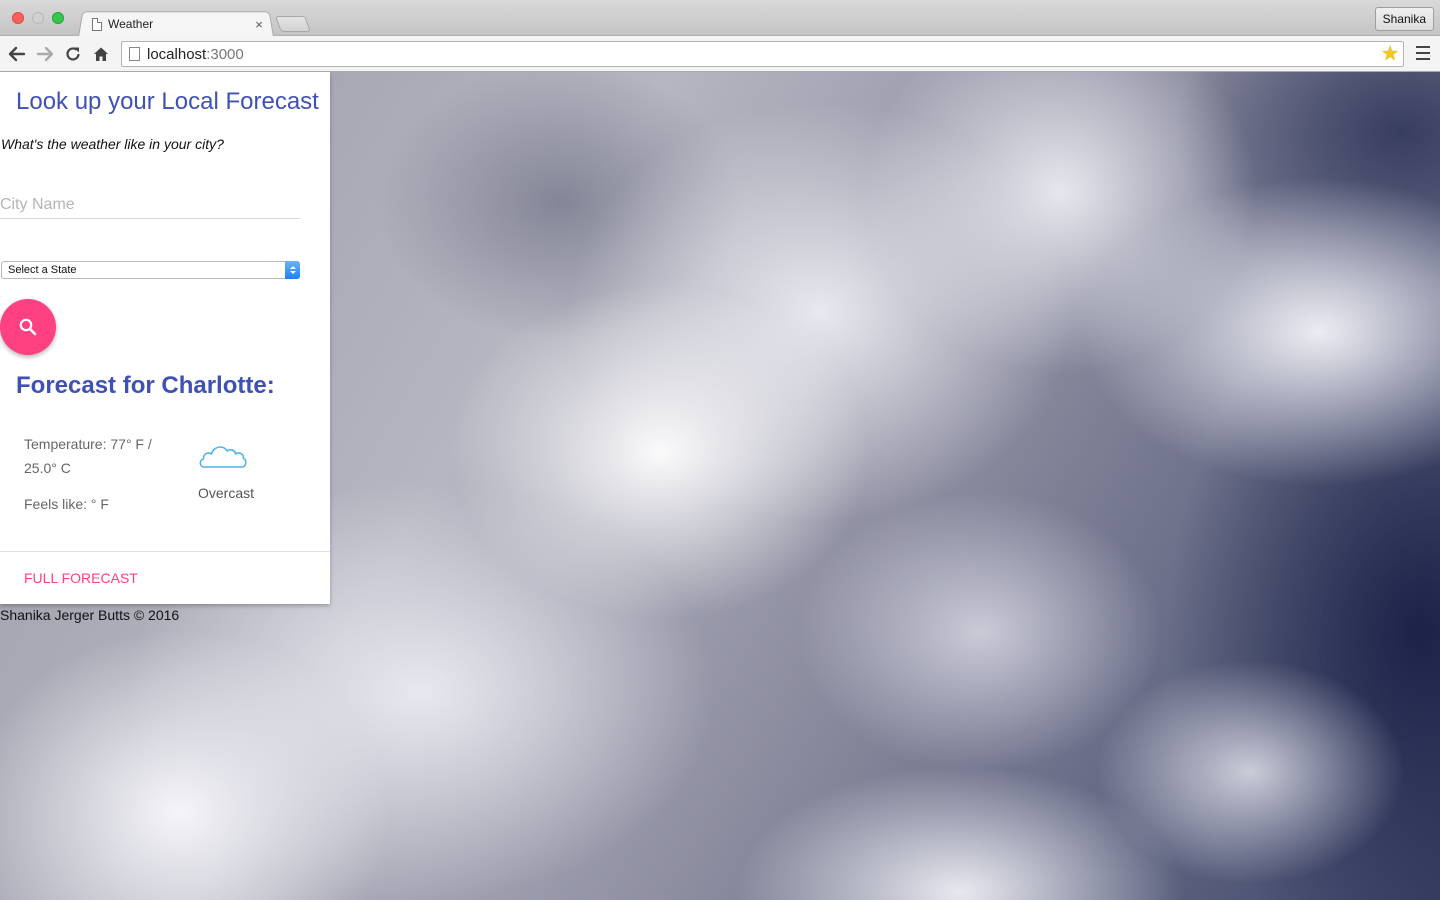  Describe the element at coordinates (259, 24) in the screenshot. I see `tab-close-icon: ×` at that location.